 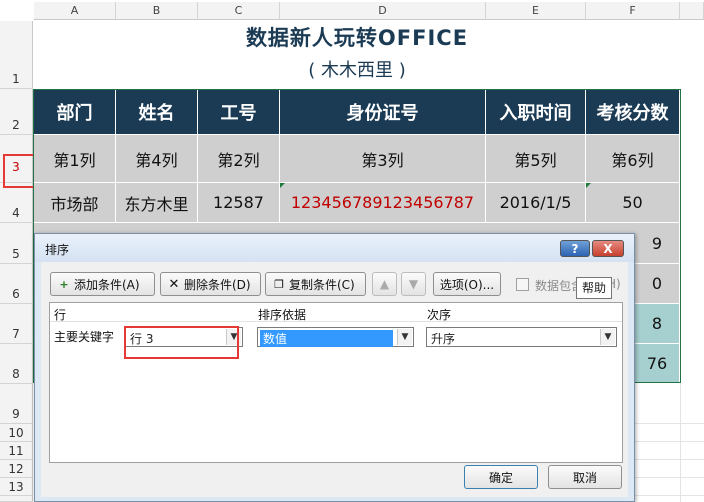 I want to click on column-header-d: D, so click(x=383, y=11).